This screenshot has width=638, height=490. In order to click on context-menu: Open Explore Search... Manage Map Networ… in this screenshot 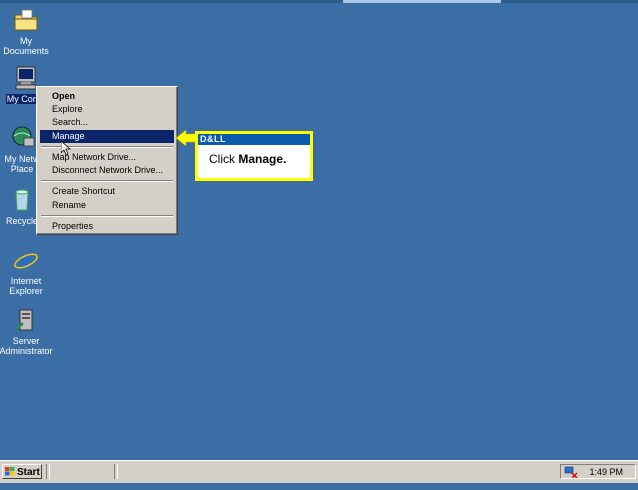, I will do `click(107, 160)`.